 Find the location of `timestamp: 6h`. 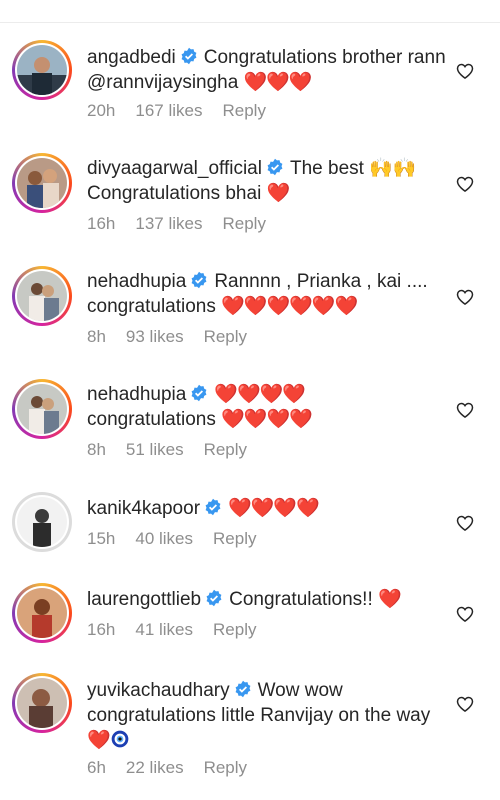

timestamp: 6h is located at coordinates (96, 767).